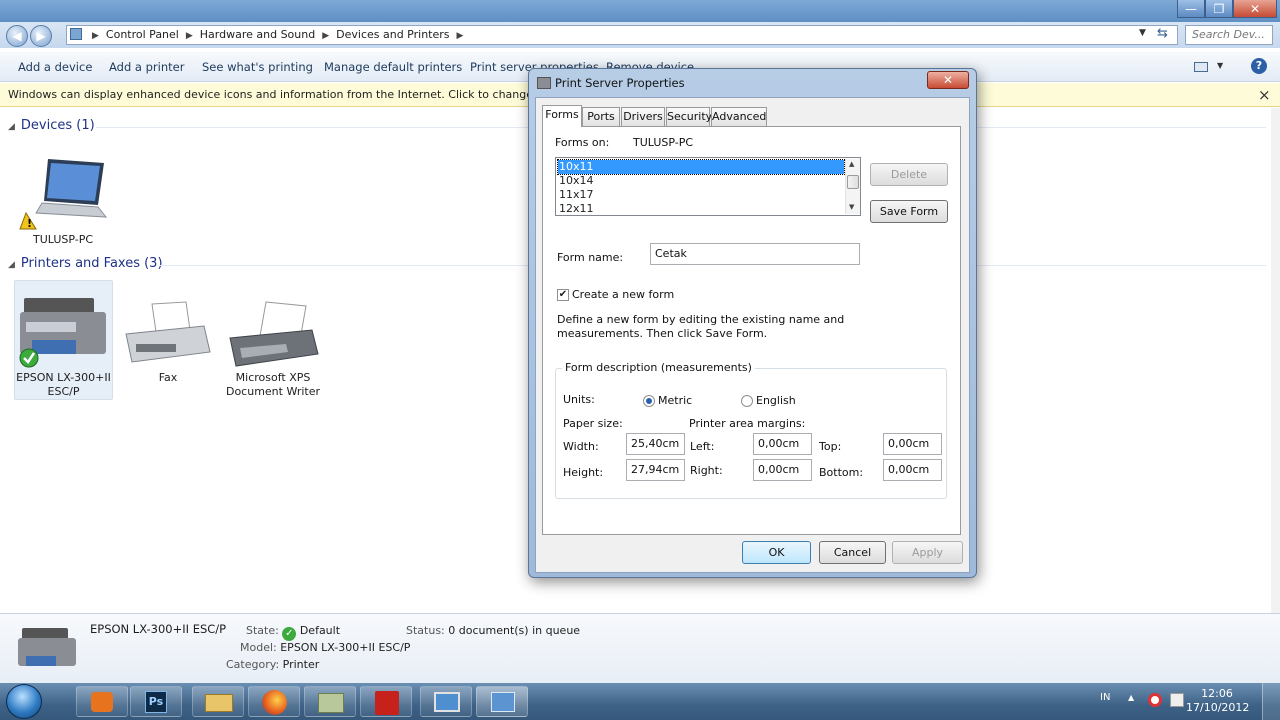 This screenshot has width=1280, height=720. What do you see at coordinates (776, 400) in the screenshot?
I see `english-label: English` at bounding box center [776, 400].